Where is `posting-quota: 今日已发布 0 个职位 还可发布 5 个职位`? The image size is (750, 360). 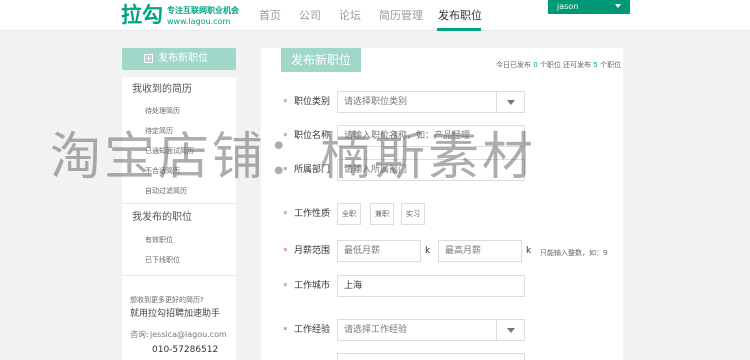 posting-quota: 今日已发布 0 个职位 还可发布 5 个职位 is located at coordinates (558, 65).